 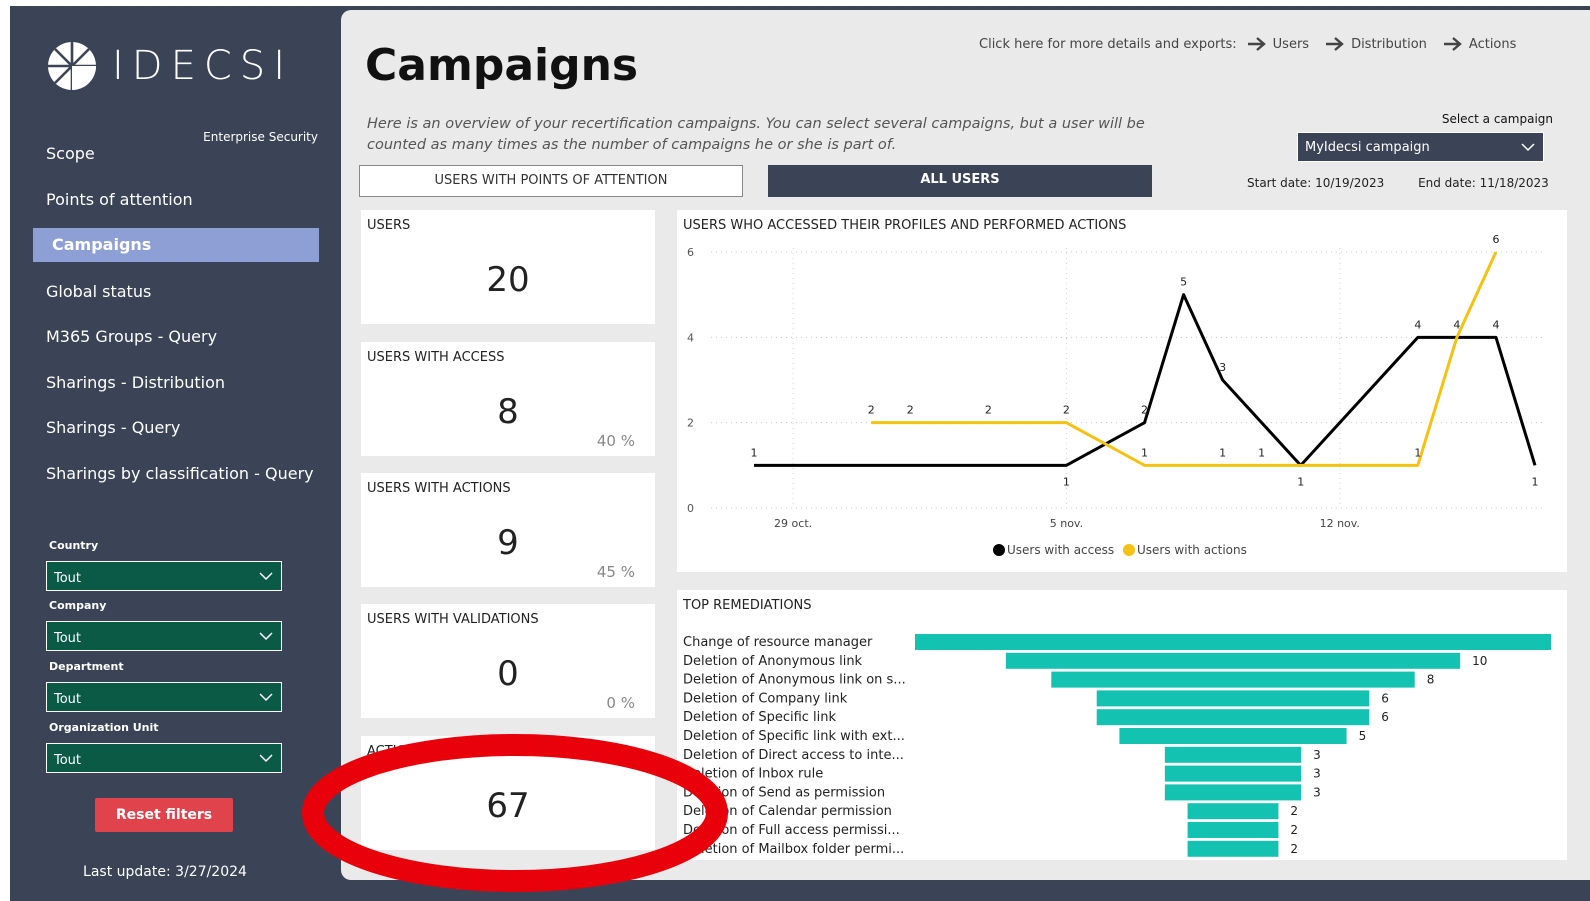 What do you see at coordinates (211, 872) in the screenshot?
I see `last-update-value: 3/27/2024` at bounding box center [211, 872].